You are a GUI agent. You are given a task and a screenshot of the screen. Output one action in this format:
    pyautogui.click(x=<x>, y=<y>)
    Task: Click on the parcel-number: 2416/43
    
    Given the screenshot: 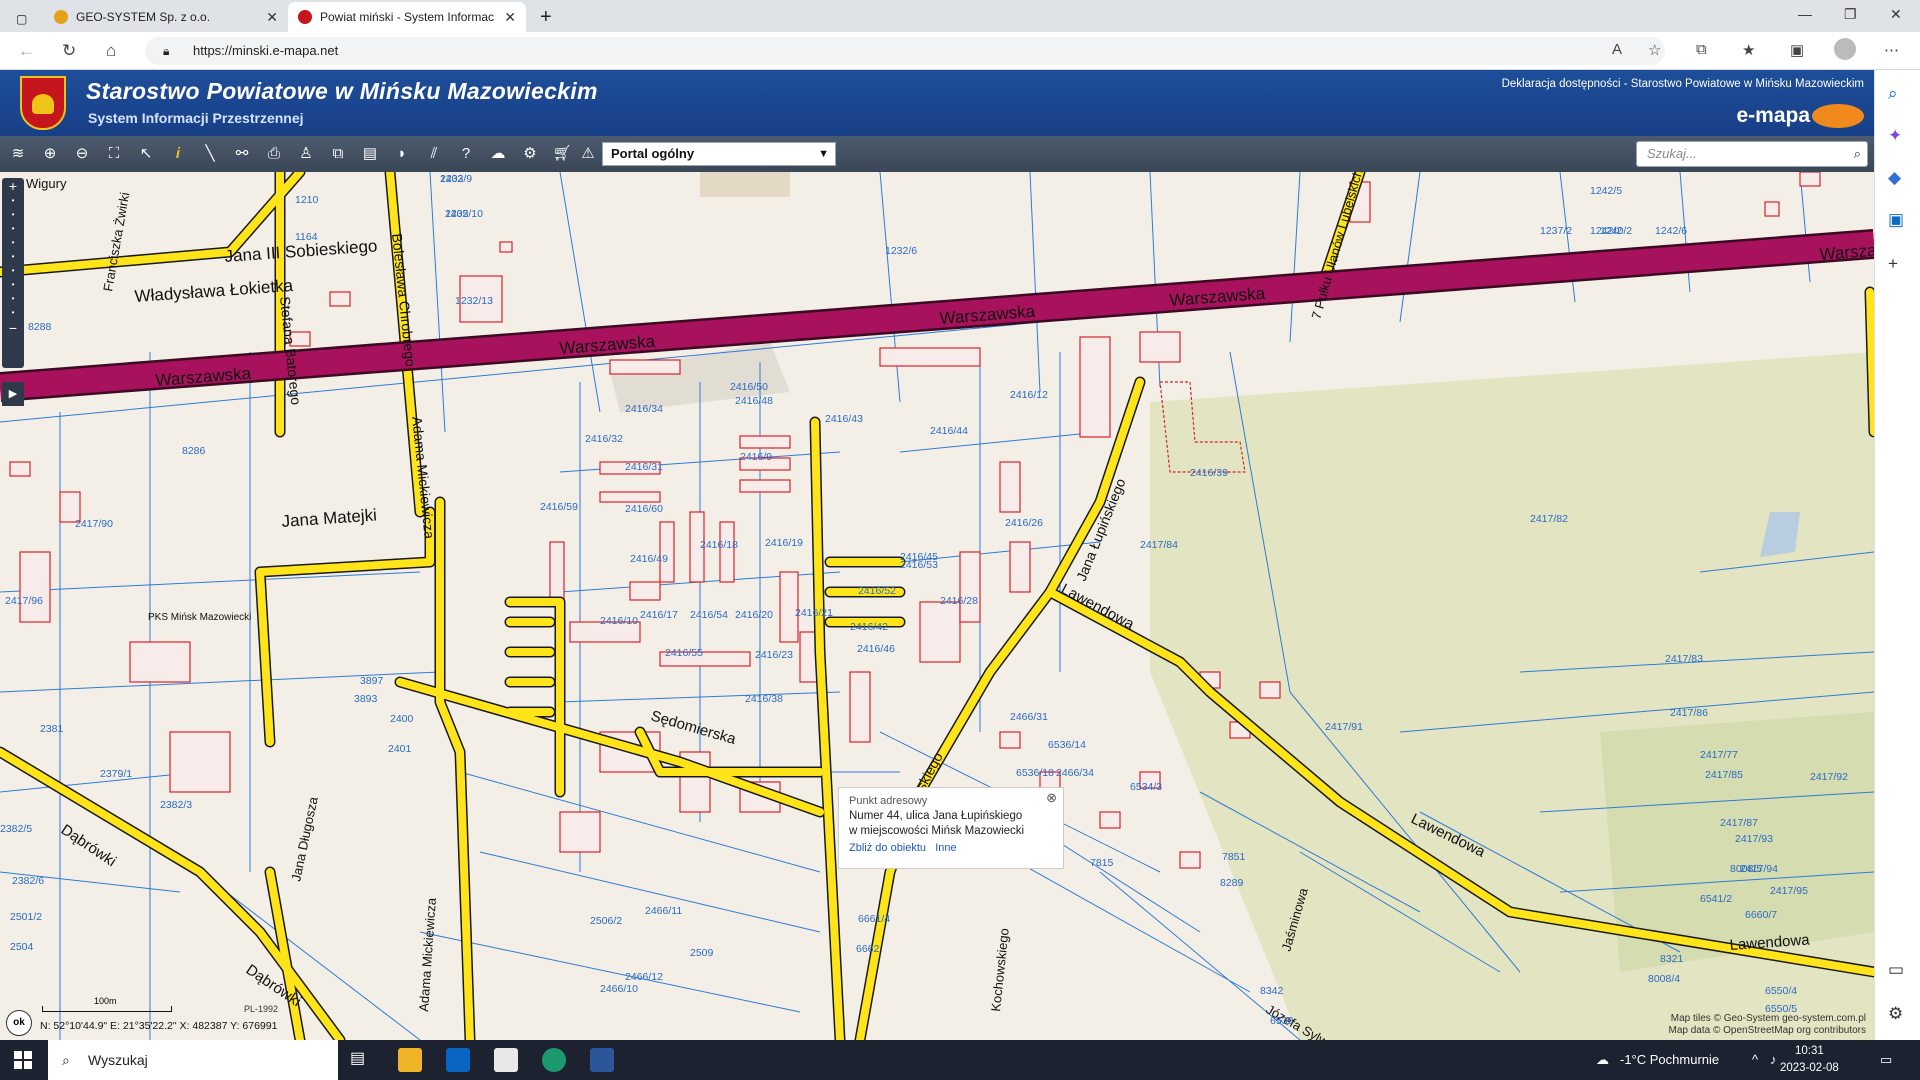 What is the action you would take?
    pyautogui.click(x=844, y=419)
    